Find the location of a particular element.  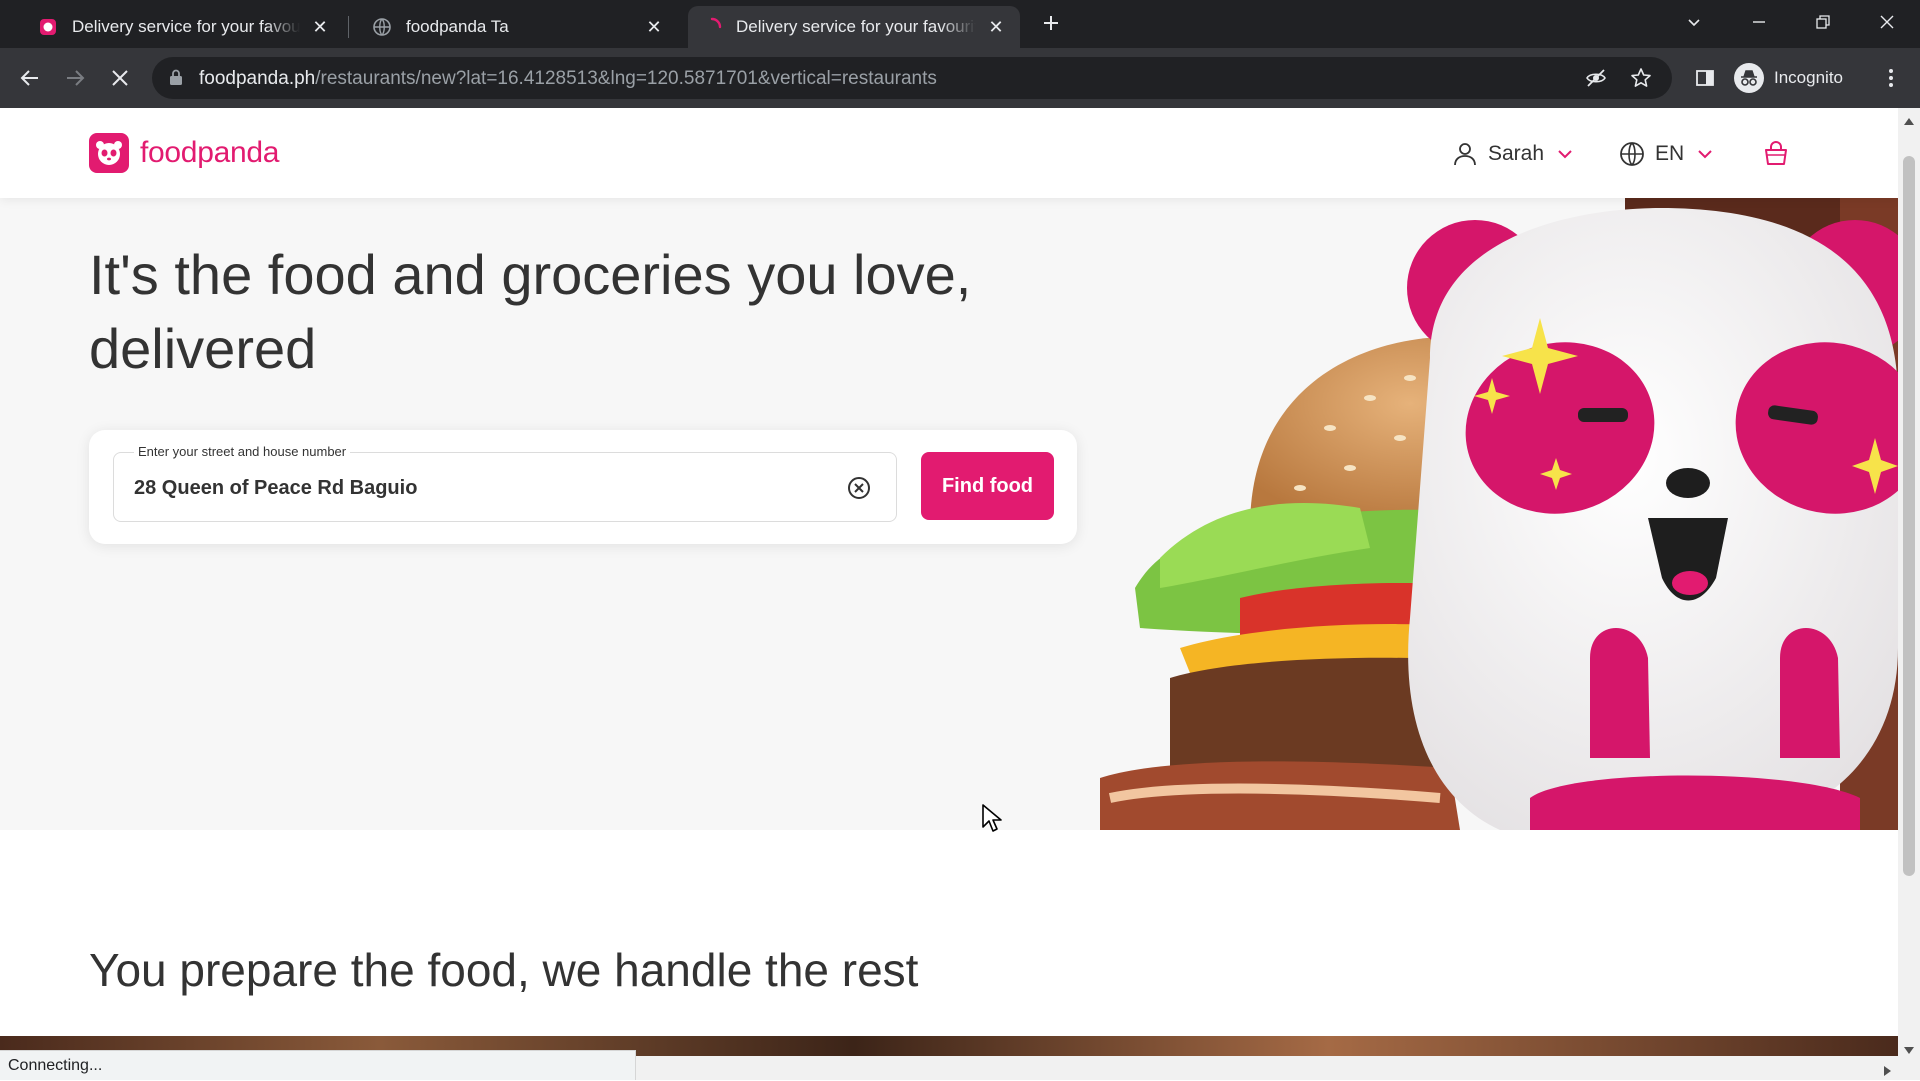

user-menu: Sarah is located at coordinates (1513, 154).